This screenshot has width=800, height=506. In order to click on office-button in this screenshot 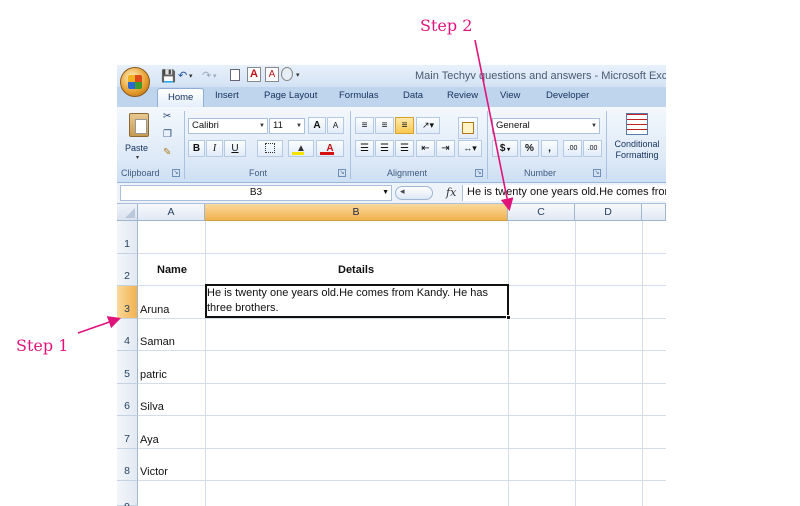, I will do `click(135, 82)`.